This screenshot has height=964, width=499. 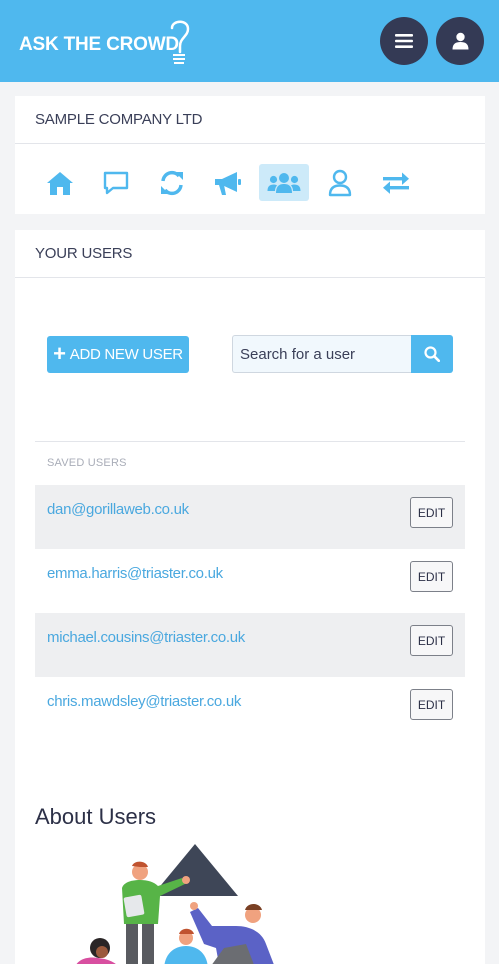 What do you see at coordinates (144, 701) in the screenshot?
I see `user-email: chris.mawdsley@triaster.co.uk` at bounding box center [144, 701].